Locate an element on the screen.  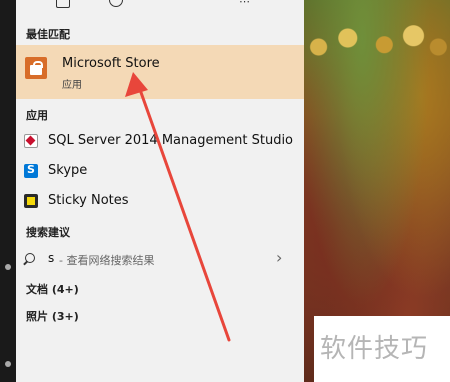
taskbar-strip is located at coordinates (8, 191).